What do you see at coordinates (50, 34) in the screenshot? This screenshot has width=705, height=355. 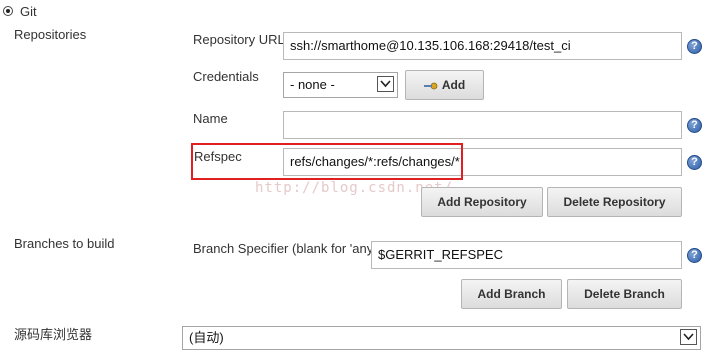 I see `repositories-section-label: Repositories` at bounding box center [50, 34].